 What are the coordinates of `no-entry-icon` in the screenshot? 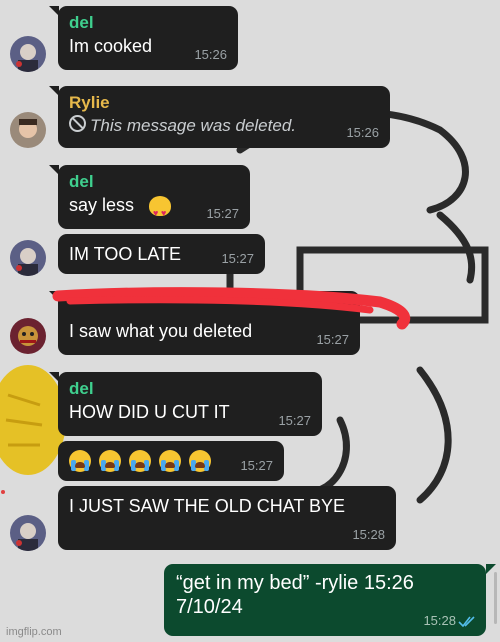 It's located at (77, 123).